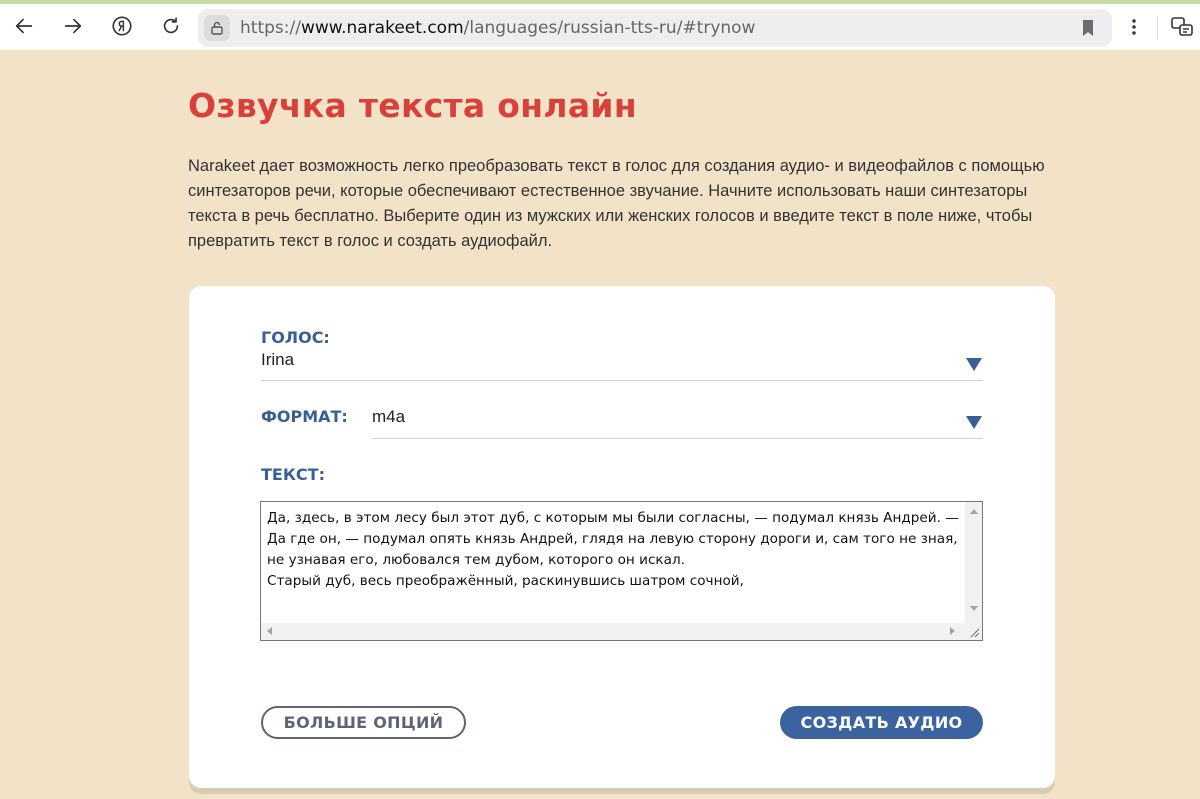 The image size is (1200, 799). What do you see at coordinates (412, 105) in the screenshot?
I see `page-title: Озвучка текста онлайн` at bounding box center [412, 105].